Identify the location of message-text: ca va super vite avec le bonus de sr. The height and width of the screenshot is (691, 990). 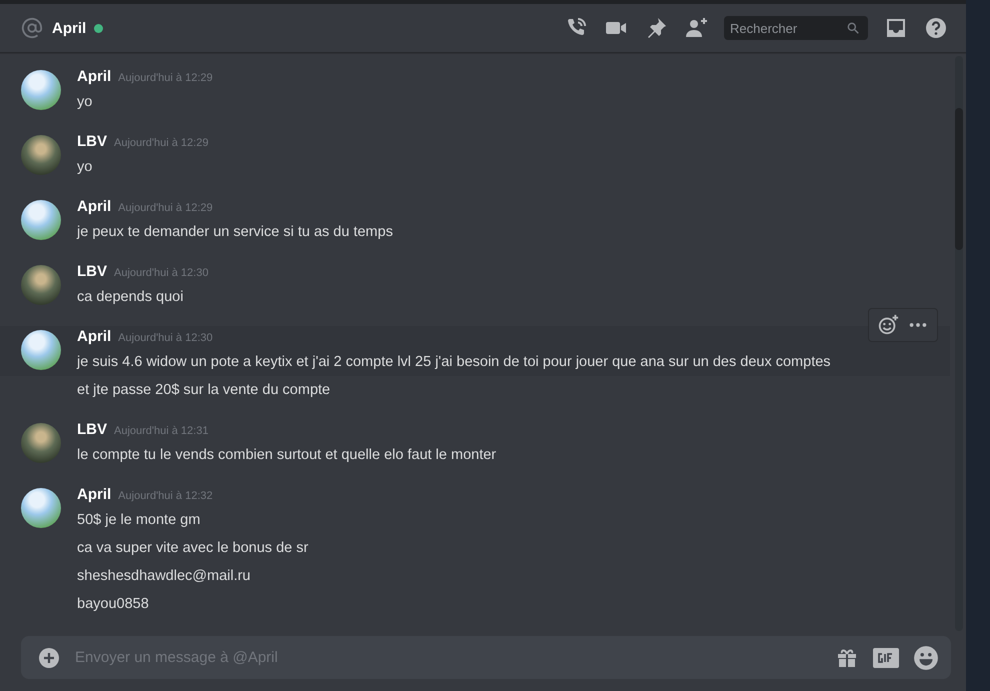
(193, 548).